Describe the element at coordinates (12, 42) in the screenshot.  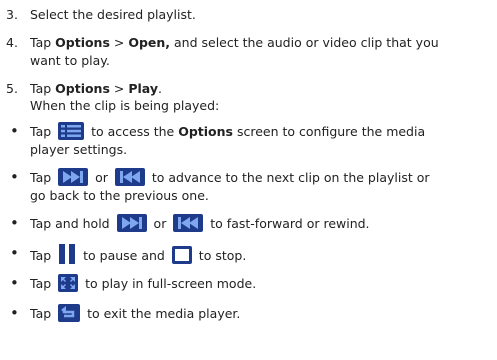
I see `step-number: 4.` at that location.